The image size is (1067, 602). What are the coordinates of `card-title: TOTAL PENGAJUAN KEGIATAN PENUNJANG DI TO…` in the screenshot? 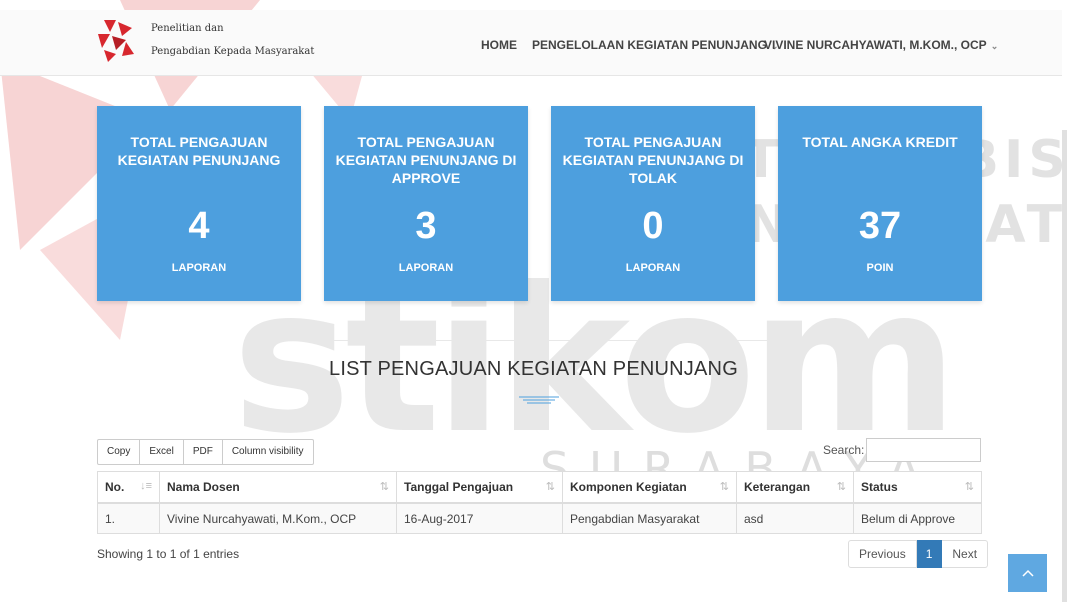 It's located at (653, 160).